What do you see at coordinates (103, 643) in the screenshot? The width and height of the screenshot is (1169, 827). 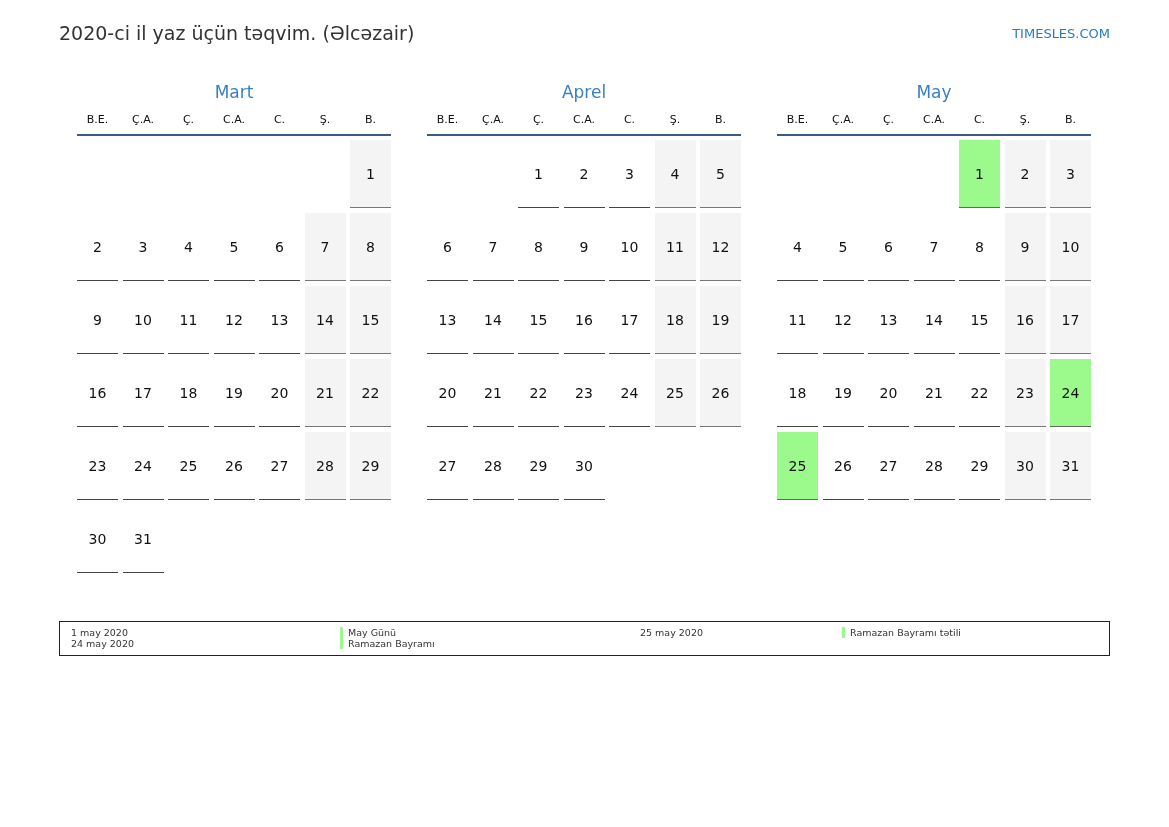 I see `holiday-date: 24 may 2020` at bounding box center [103, 643].